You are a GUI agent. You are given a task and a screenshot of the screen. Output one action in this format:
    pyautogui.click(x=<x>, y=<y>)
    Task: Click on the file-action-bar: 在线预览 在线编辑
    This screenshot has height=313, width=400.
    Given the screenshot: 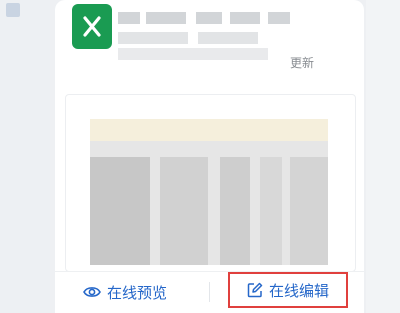 What is the action you would take?
    pyautogui.click(x=209, y=292)
    